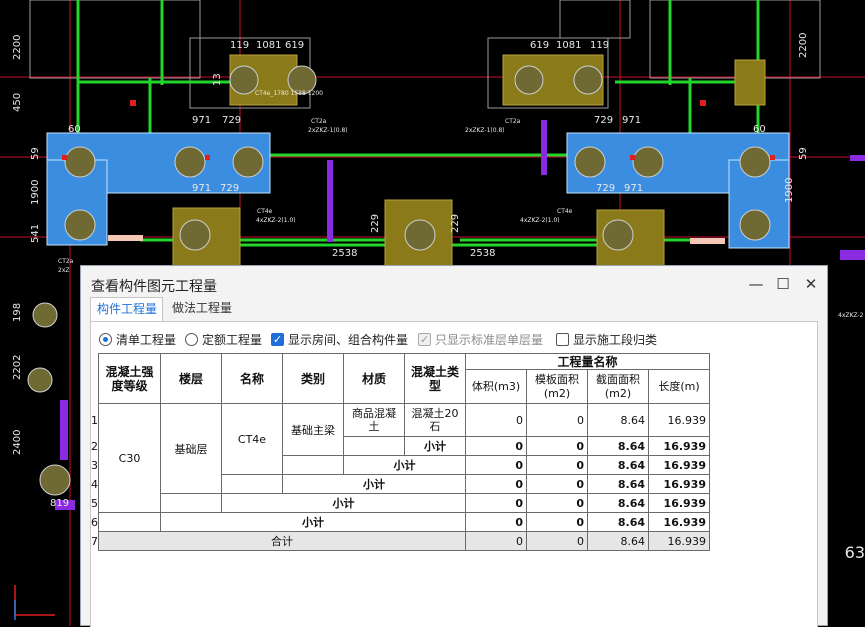 The width and height of the screenshot is (865, 627). Describe the element at coordinates (240, 45) in the screenshot. I see `dim-label: 119` at that location.